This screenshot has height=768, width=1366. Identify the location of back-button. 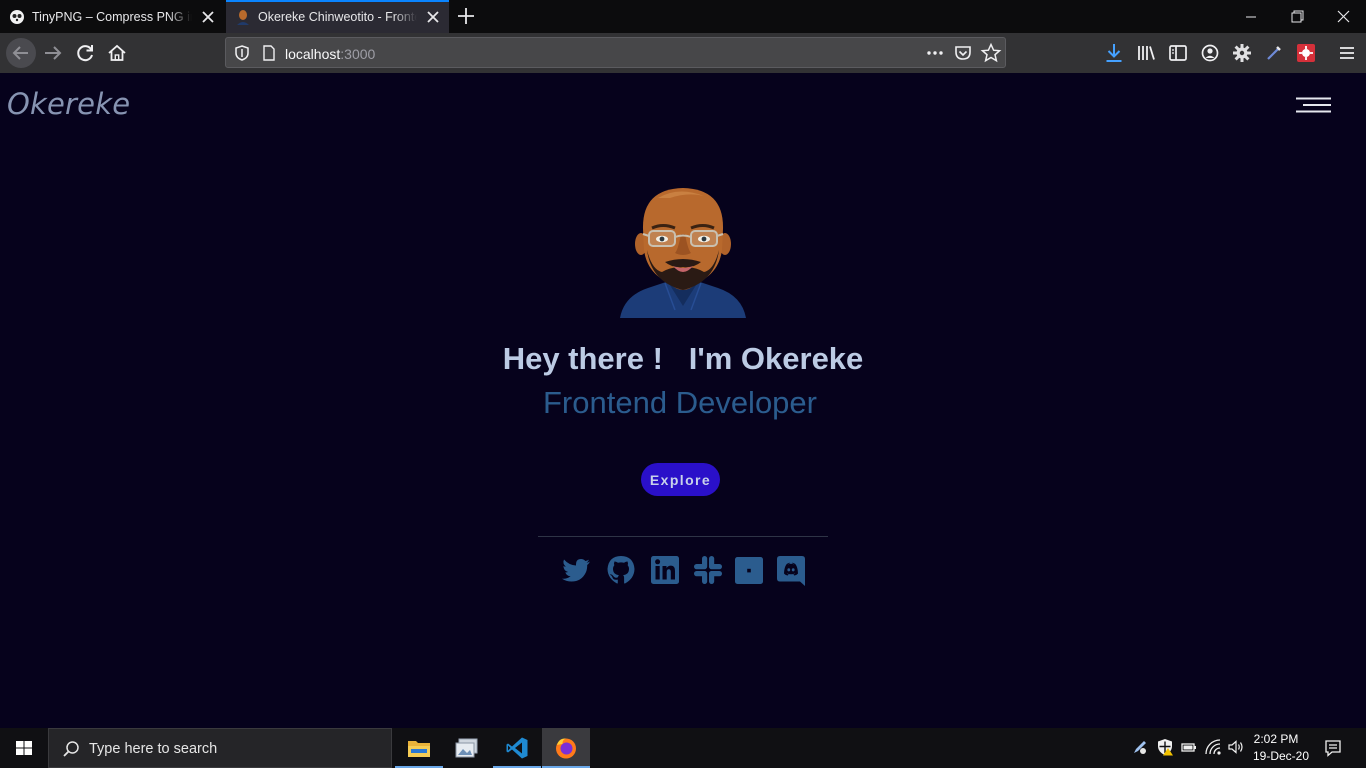
(21, 53).